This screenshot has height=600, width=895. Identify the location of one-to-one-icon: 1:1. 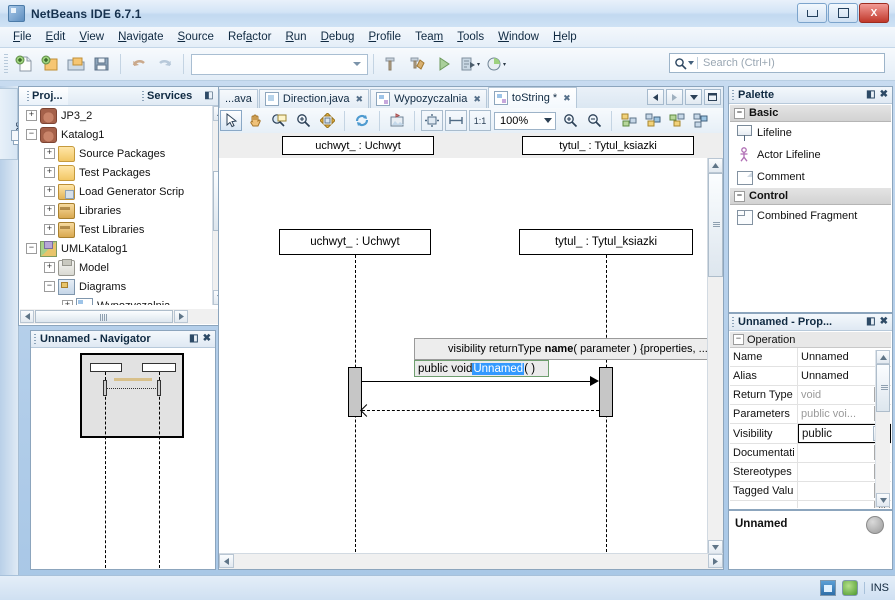
(480, 120).